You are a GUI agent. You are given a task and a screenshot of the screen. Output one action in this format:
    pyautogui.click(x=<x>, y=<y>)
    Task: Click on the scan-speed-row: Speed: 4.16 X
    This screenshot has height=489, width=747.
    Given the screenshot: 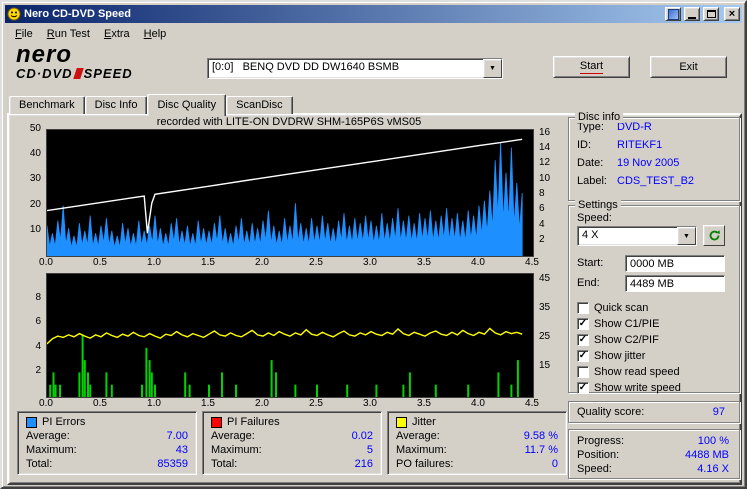 What is the action you would take?
    pyautogui.click(x=653, y=469)
    